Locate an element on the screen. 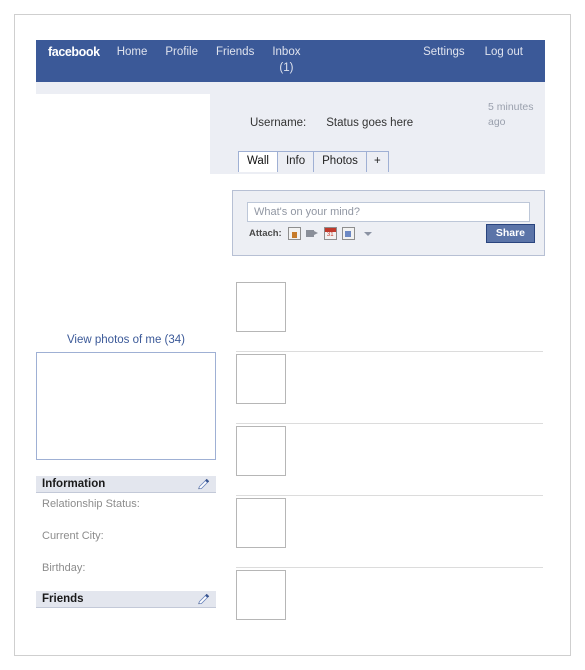  friends-title: Friends is located at coordinates (63, 599).